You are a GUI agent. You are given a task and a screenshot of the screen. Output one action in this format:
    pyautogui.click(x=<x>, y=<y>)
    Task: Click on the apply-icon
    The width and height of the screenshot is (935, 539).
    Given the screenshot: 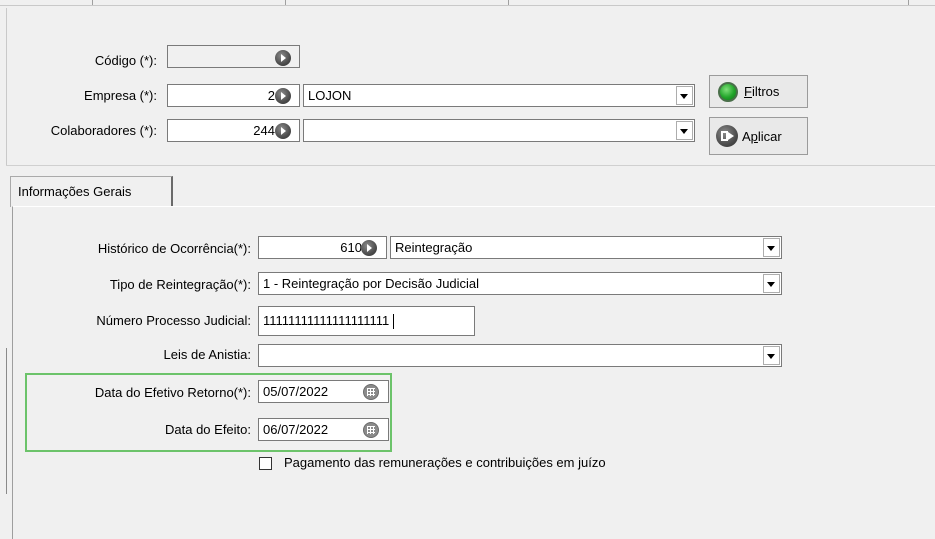 What is the action you would take?
    pyautogui.click(x=727, y=136)
    